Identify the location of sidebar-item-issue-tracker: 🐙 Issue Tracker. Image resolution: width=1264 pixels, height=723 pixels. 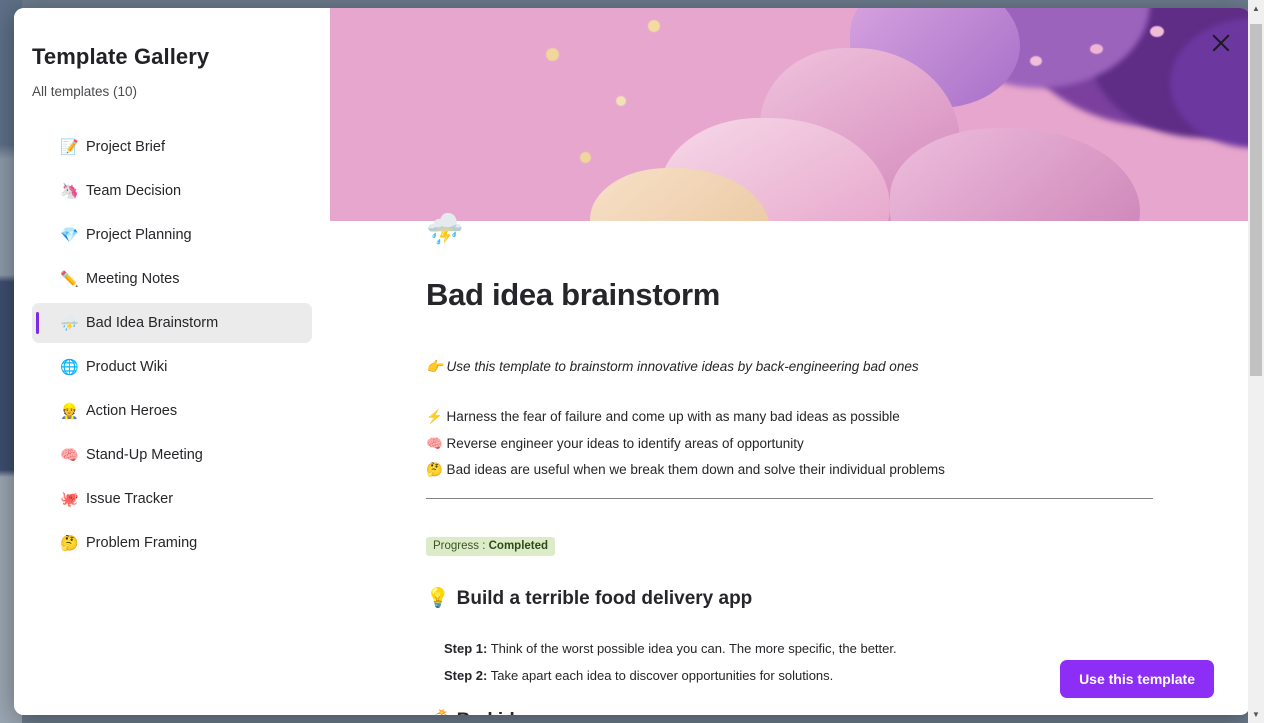
(172, 499).